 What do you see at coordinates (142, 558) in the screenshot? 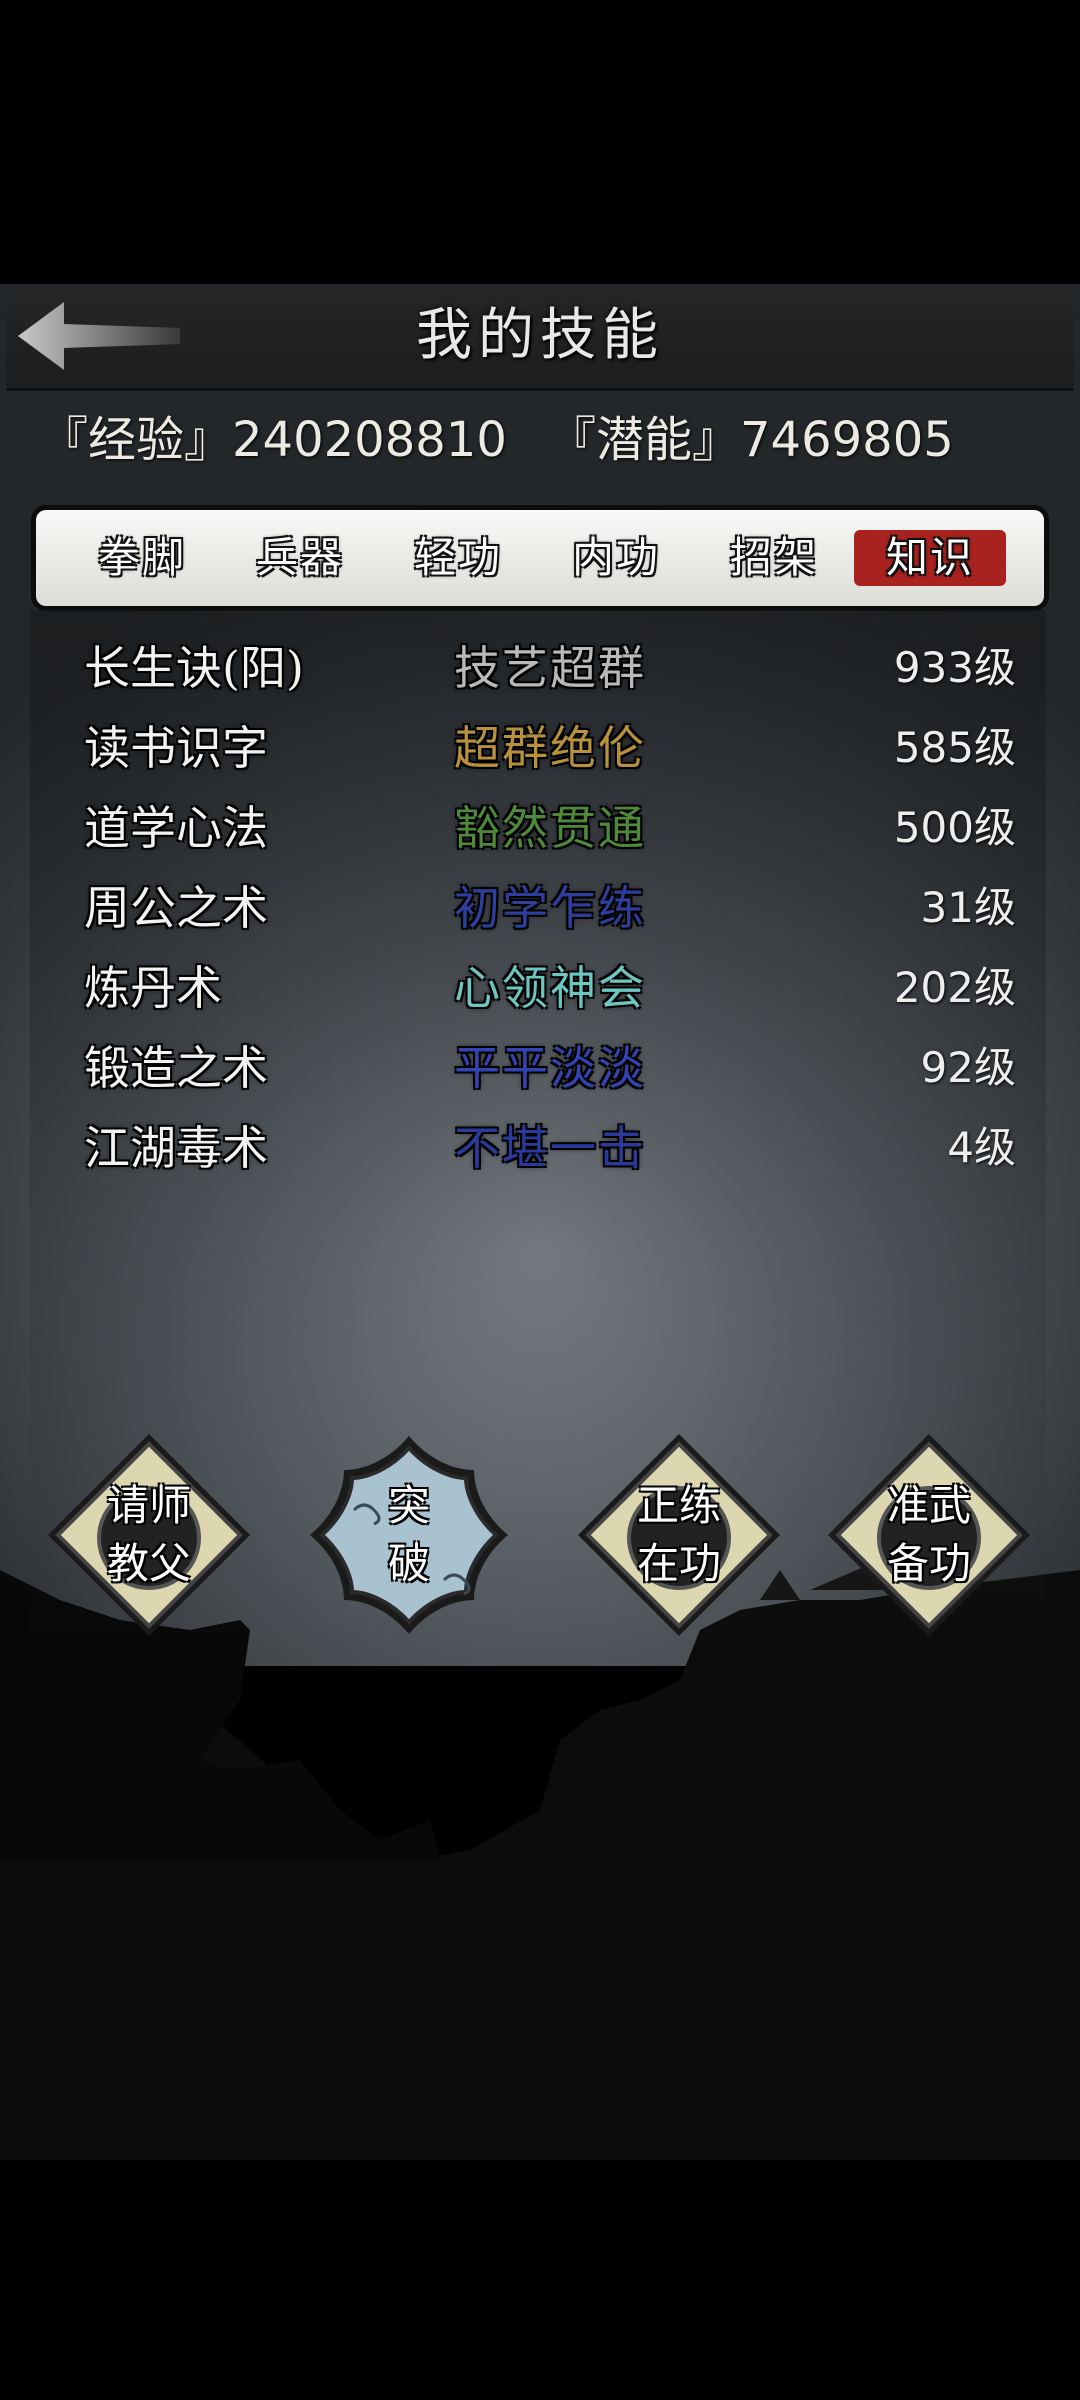
I see `tab-fist: 拳脚` at bounding box center [142, 558].